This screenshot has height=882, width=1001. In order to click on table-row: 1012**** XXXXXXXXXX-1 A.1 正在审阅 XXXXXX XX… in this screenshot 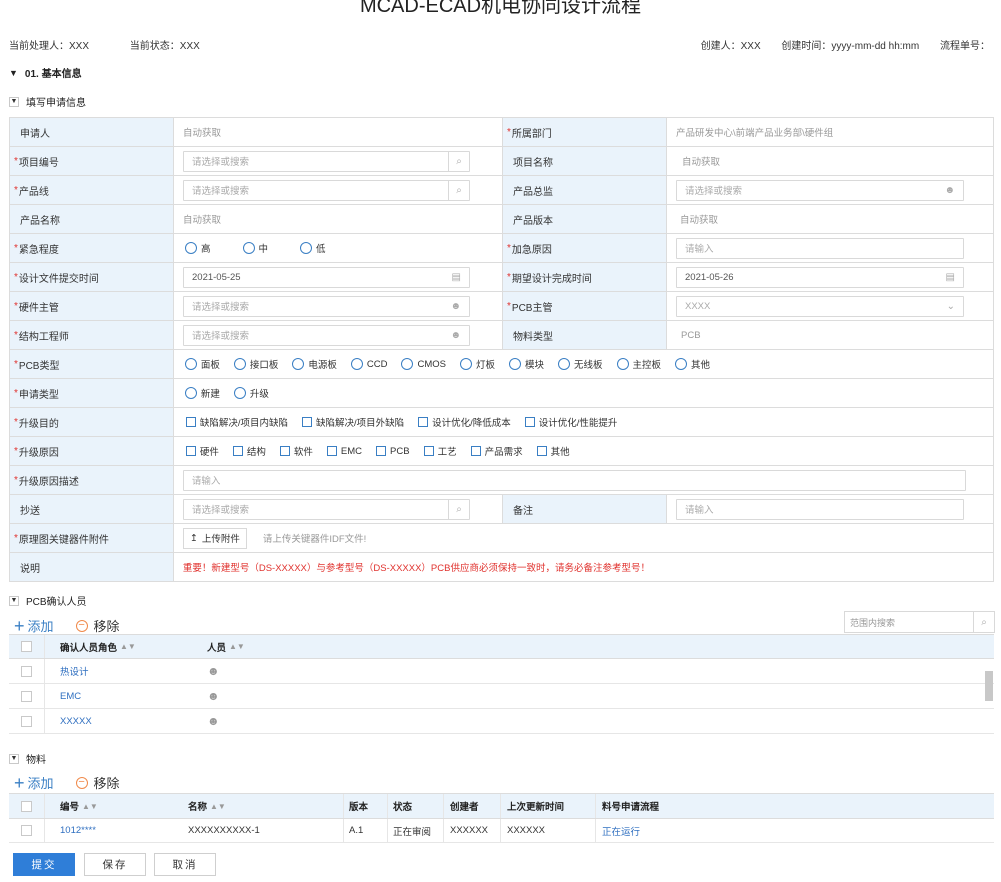, I will do `click(501, 831)`.